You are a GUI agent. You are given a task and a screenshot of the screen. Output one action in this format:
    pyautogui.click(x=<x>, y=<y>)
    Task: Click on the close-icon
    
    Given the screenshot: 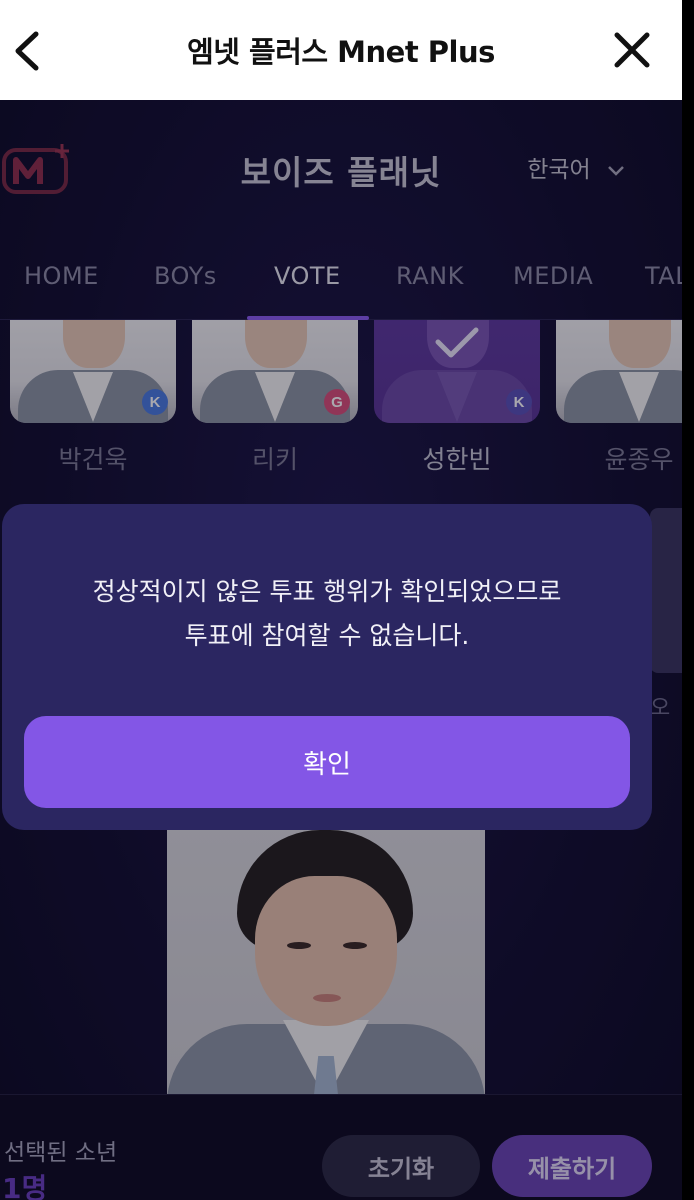 What is the action you would take?
    pyautogui.click(x=632, y=50)
    